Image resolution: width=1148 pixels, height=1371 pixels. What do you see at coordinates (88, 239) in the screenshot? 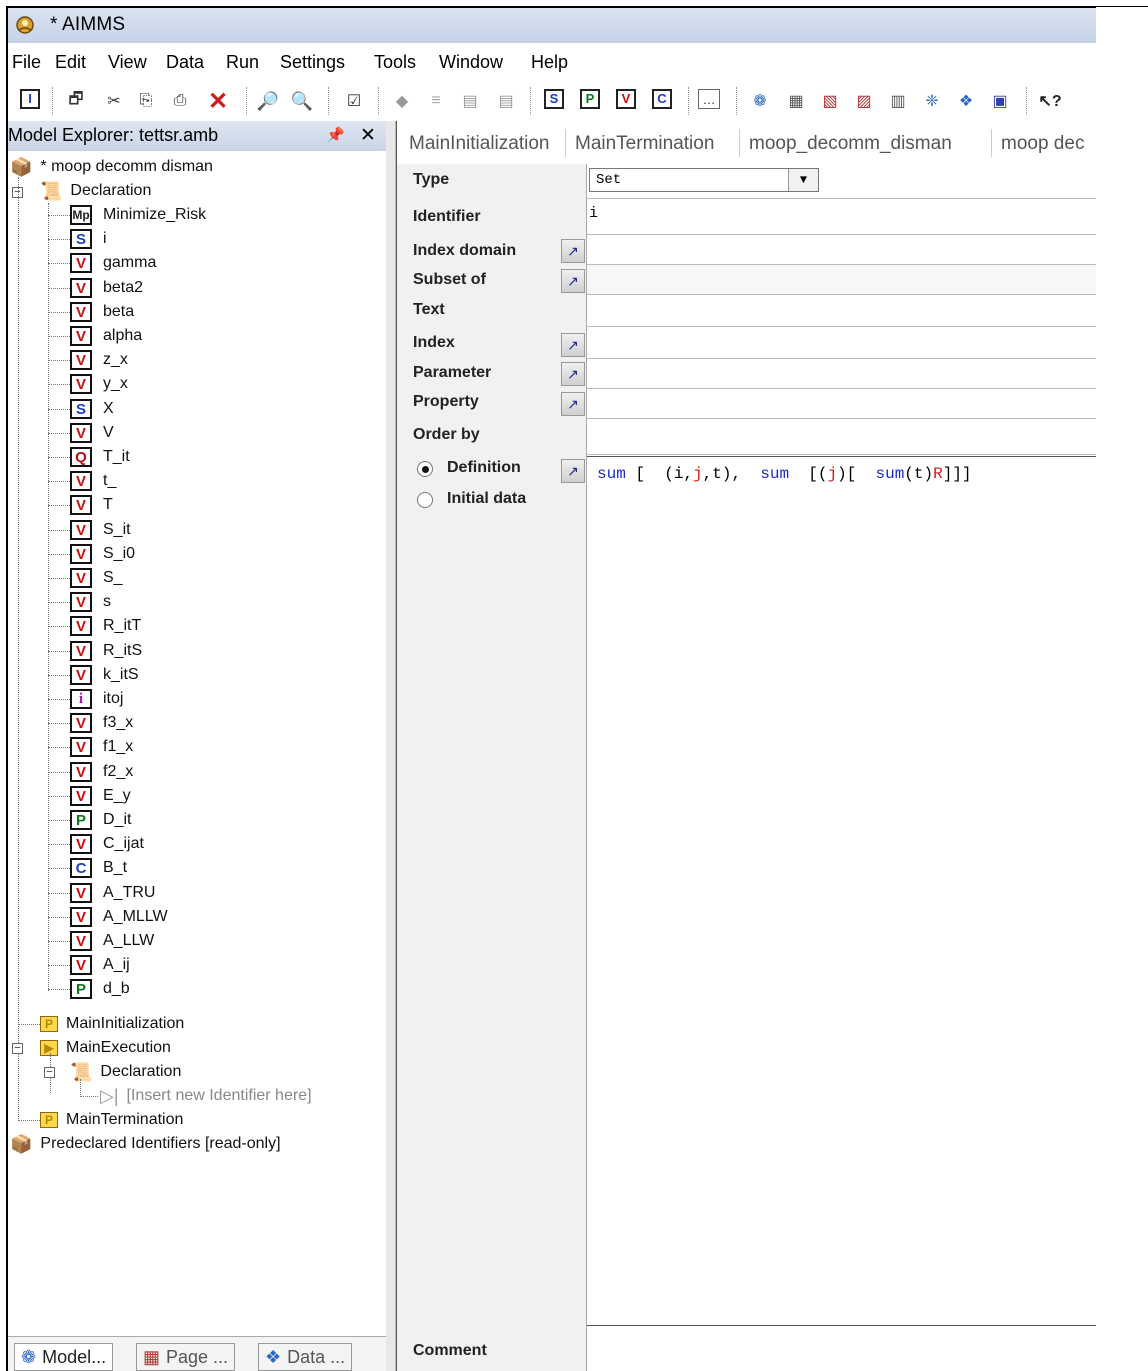
I see `tree-item-i: Si` at bounding box center [88, 239].